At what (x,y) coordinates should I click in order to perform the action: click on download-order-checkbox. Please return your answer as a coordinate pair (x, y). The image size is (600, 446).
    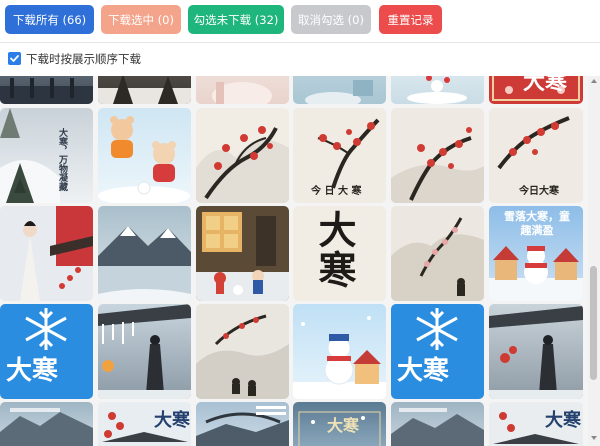
    Looking at the image, I should click on (14, 58).